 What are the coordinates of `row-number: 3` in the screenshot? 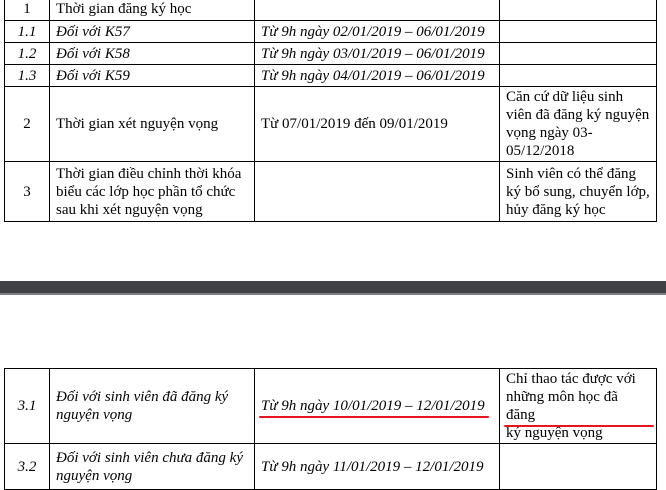 It's located at (27, 191).